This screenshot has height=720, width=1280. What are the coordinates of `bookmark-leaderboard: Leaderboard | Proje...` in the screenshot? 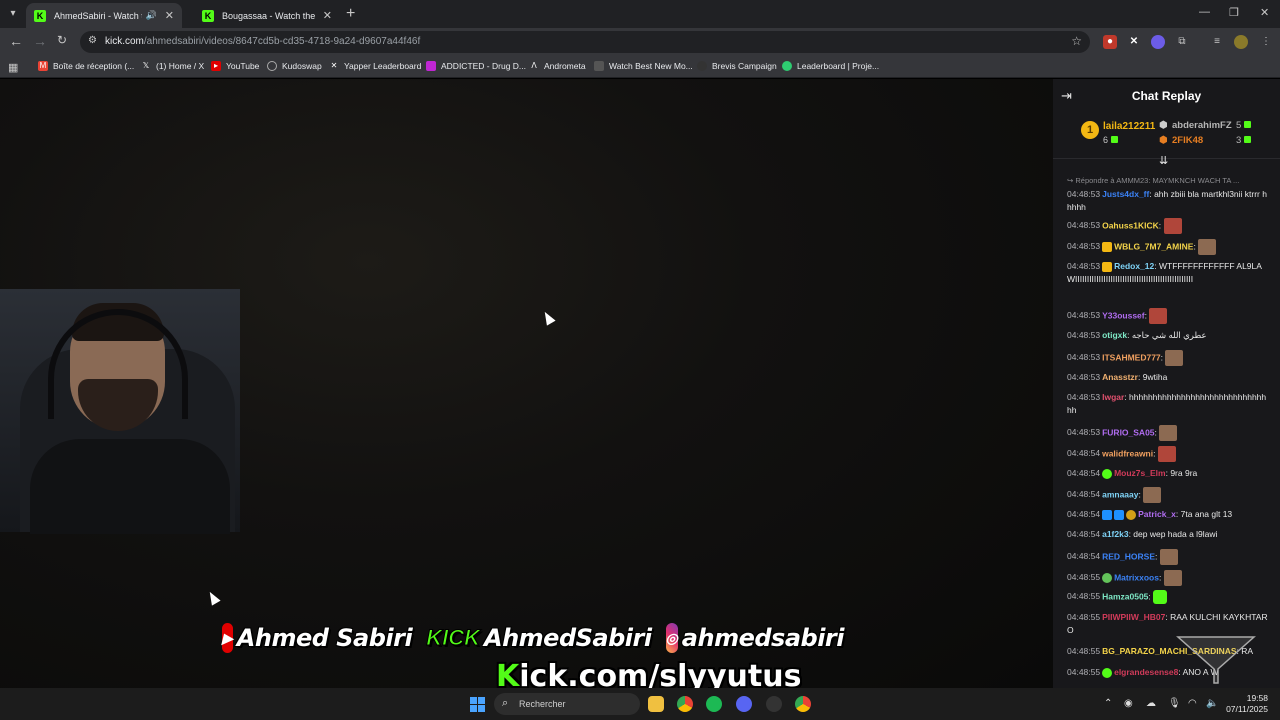 It's located at (830, 66).